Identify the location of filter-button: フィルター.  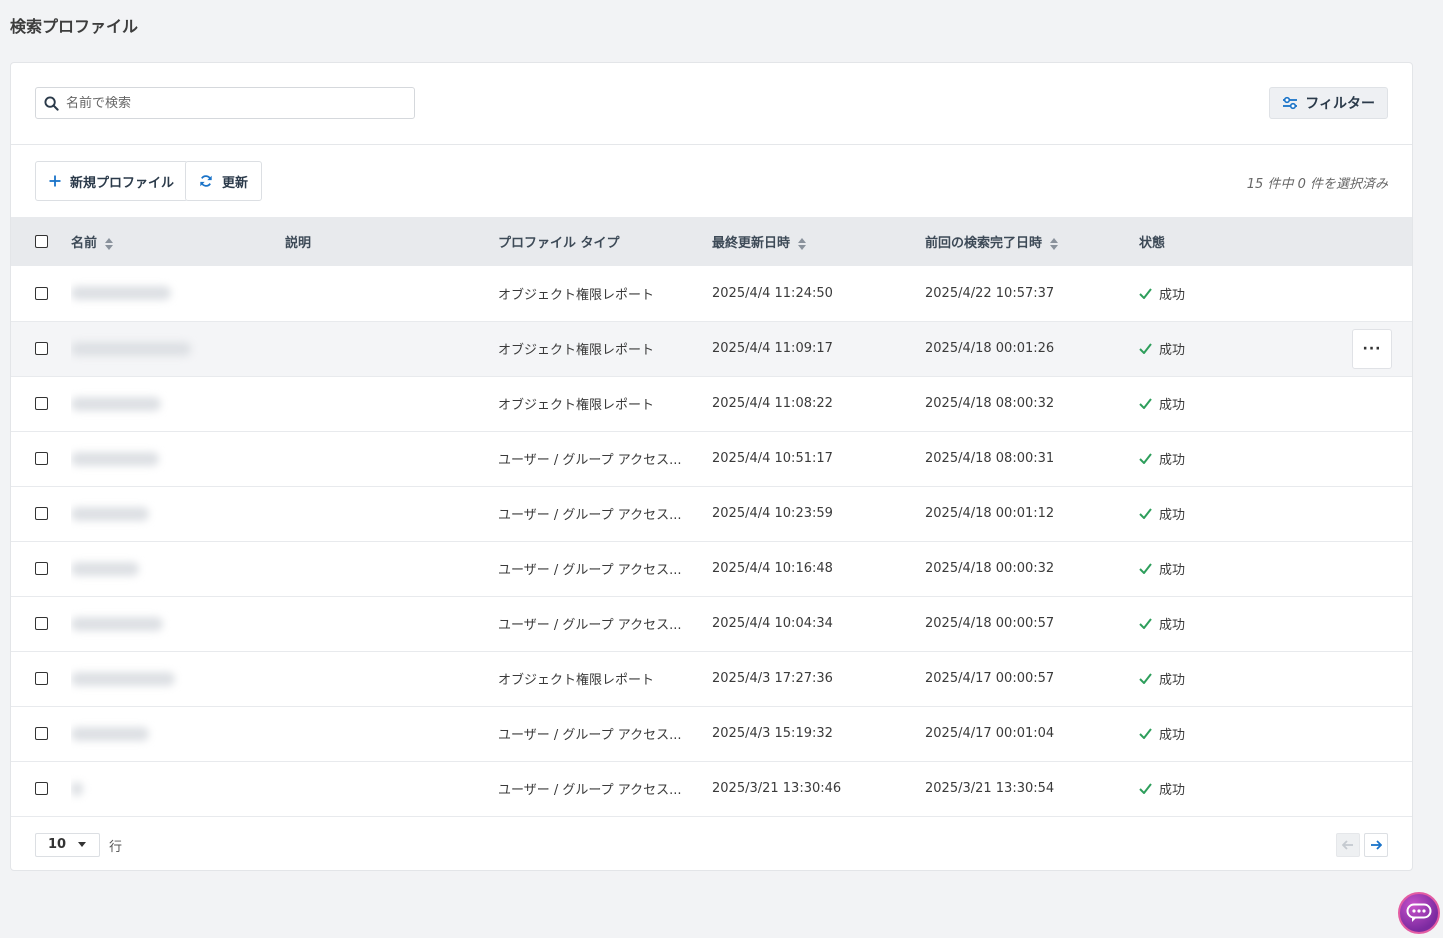
(1328, 103).